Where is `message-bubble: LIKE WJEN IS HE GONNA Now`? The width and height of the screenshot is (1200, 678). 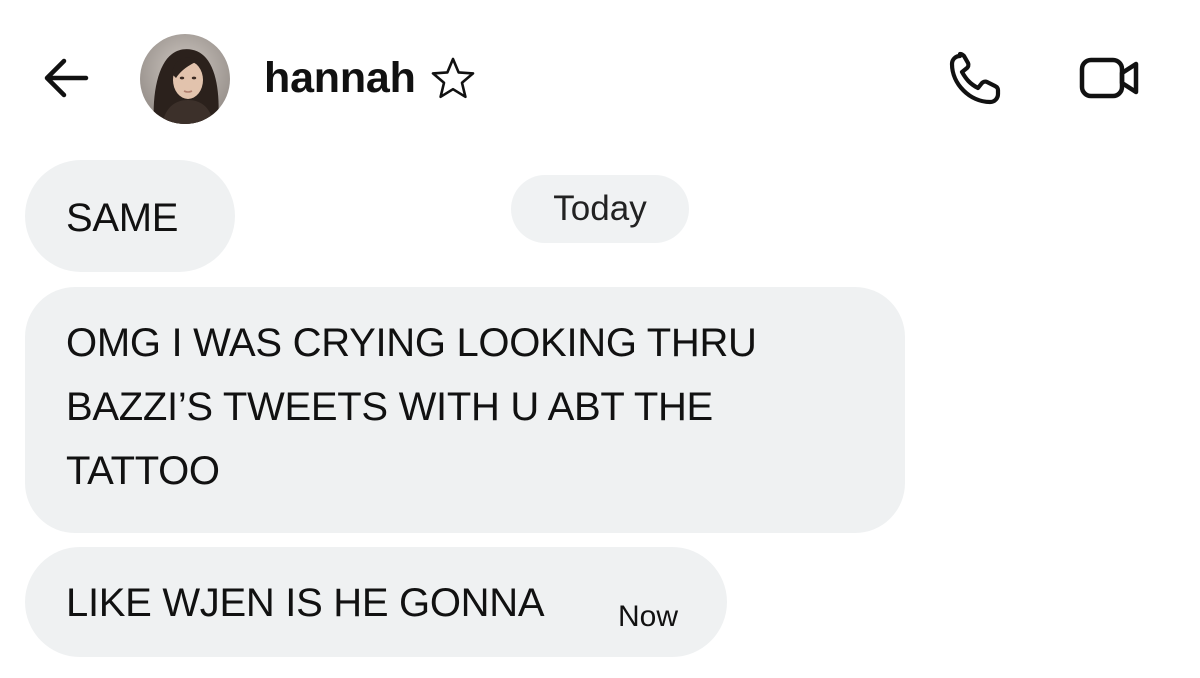 message-bubble: LIKE WJEN IS HE GONNA Now is located at coordinates (376, 602).